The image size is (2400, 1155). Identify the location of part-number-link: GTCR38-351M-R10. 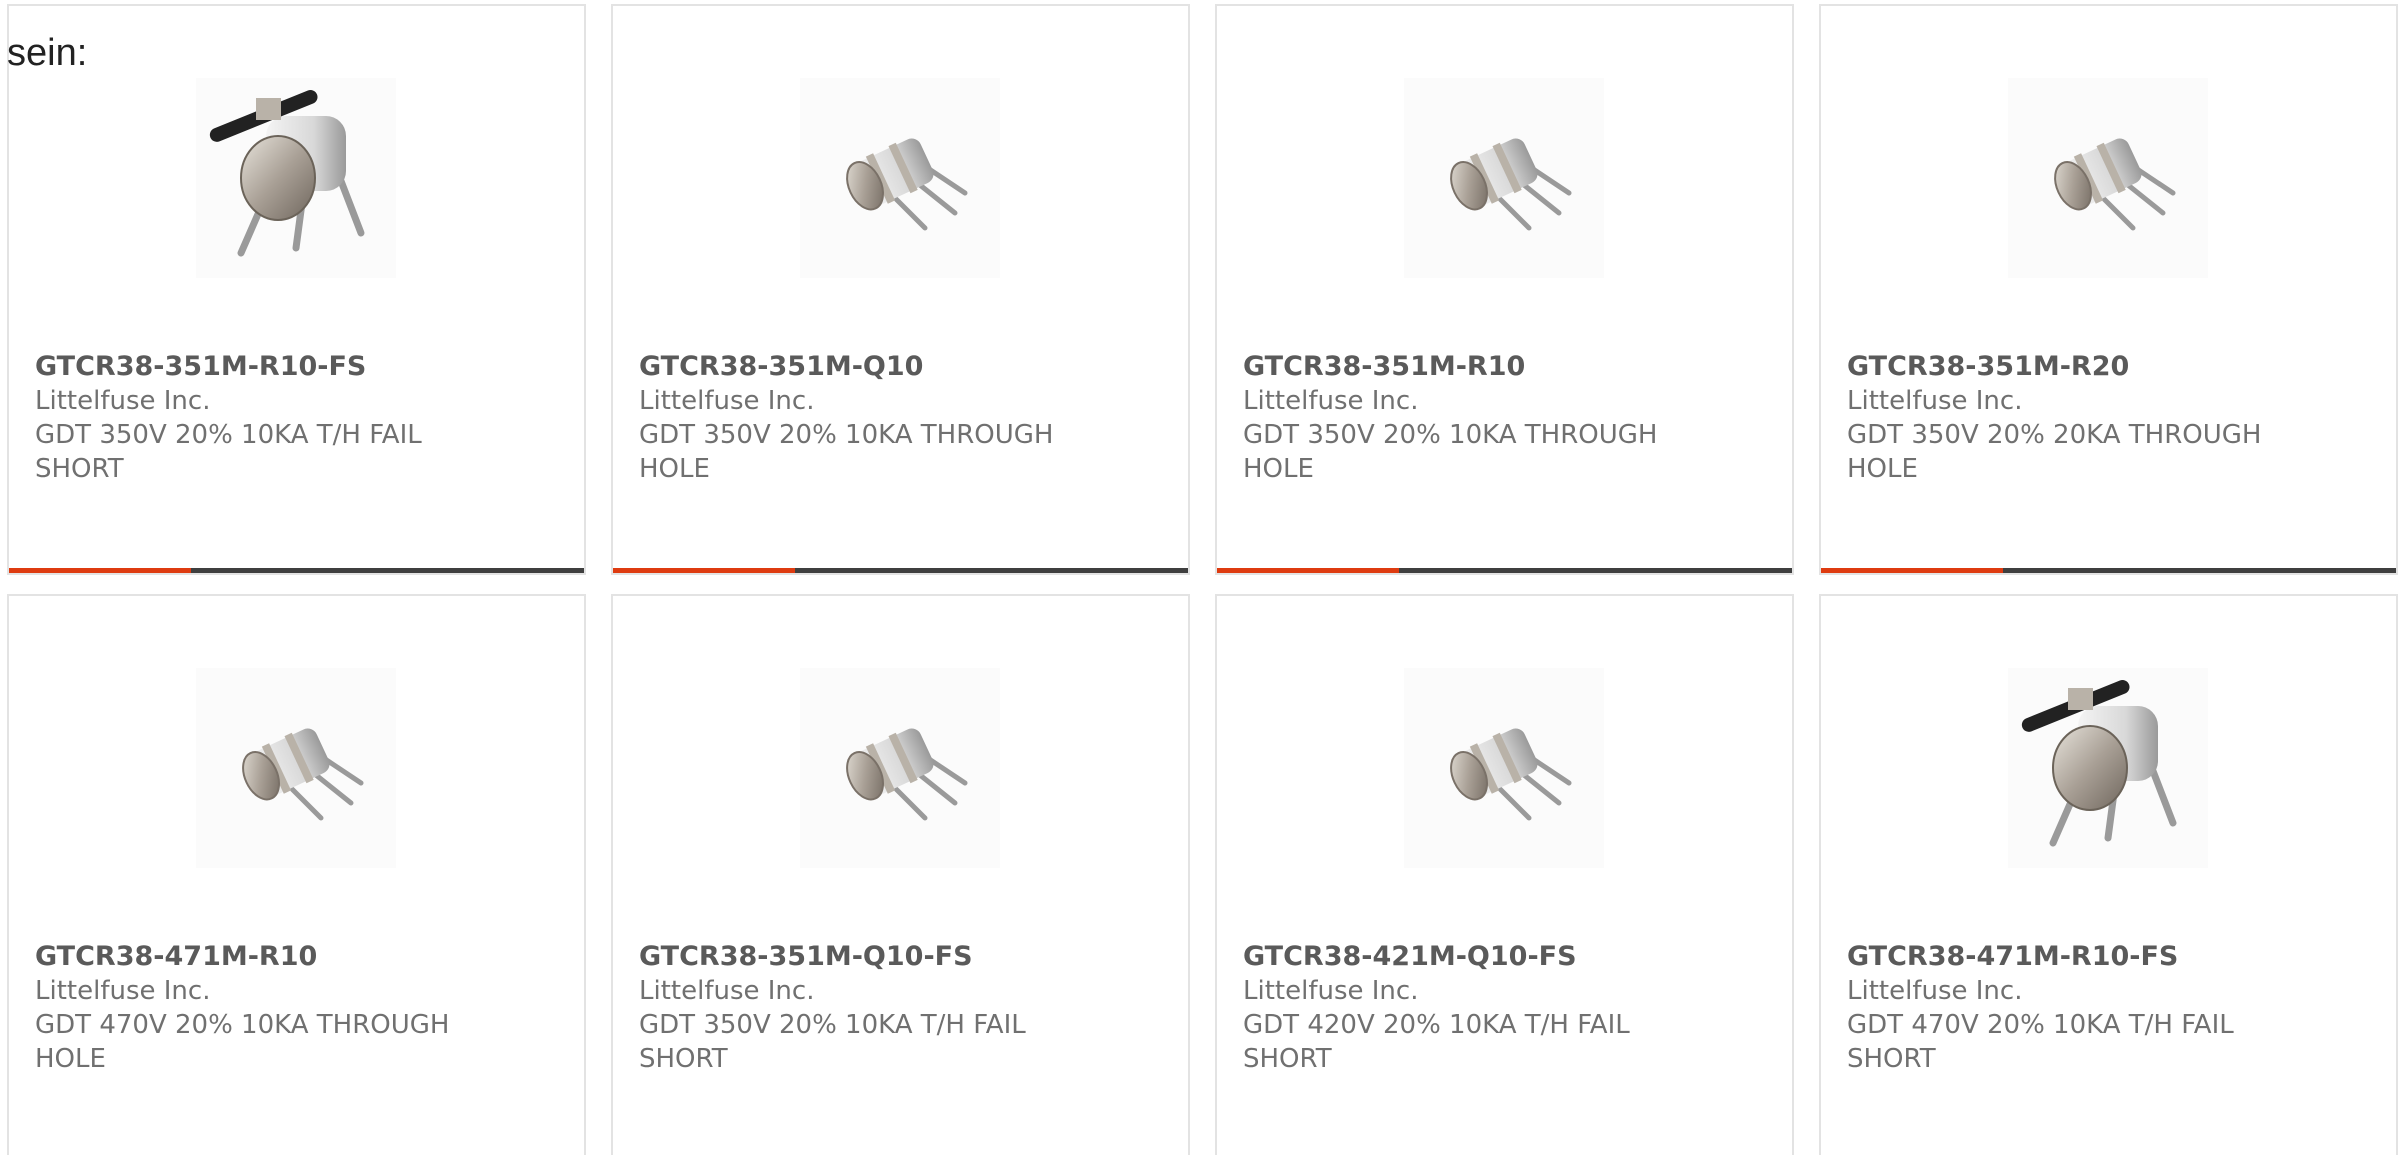
(1453, 367).